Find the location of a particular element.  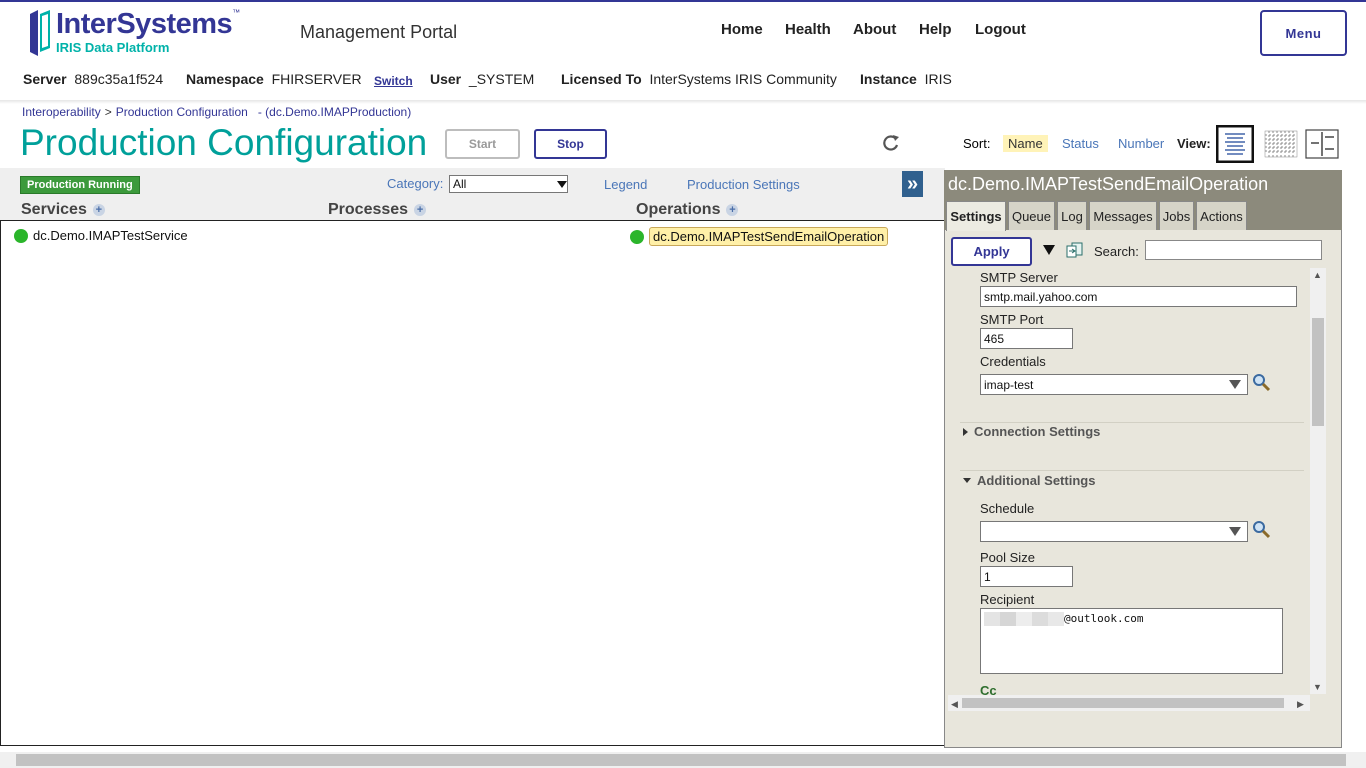

tab-messages: Messages is located at coordinates (1123, 215).